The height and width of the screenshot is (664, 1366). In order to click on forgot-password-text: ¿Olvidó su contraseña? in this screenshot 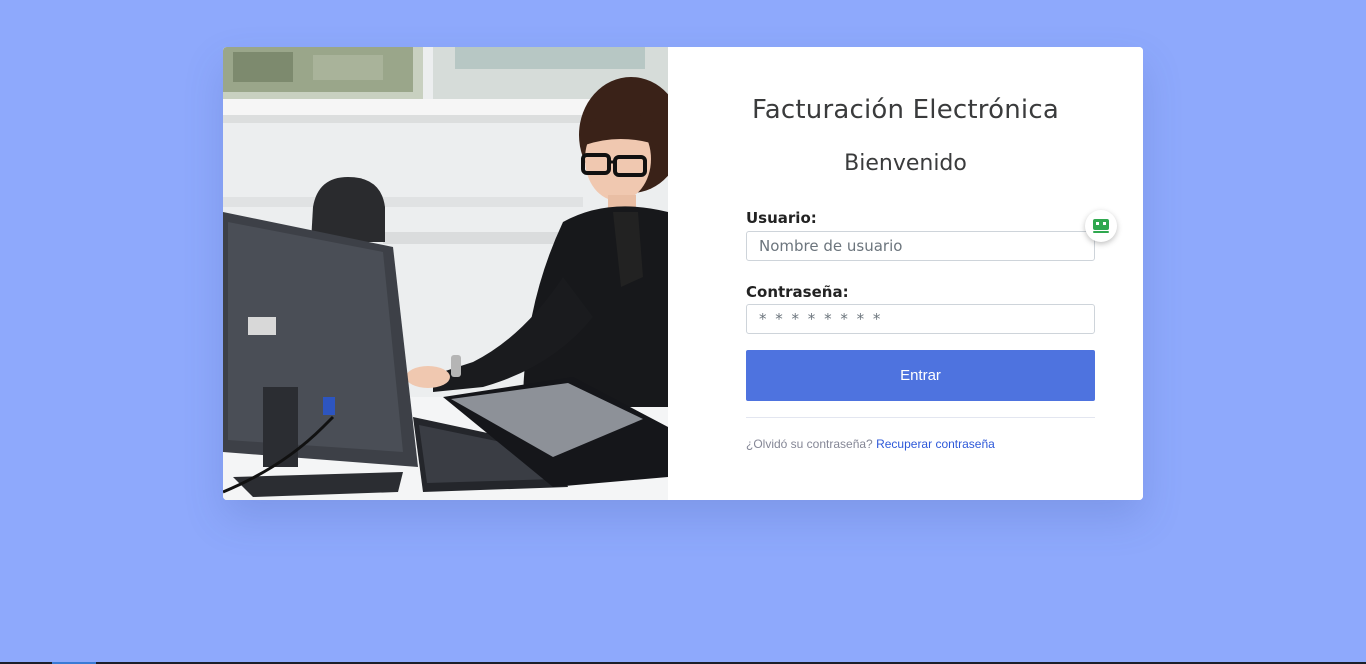, I will do `click(809, 444)`.